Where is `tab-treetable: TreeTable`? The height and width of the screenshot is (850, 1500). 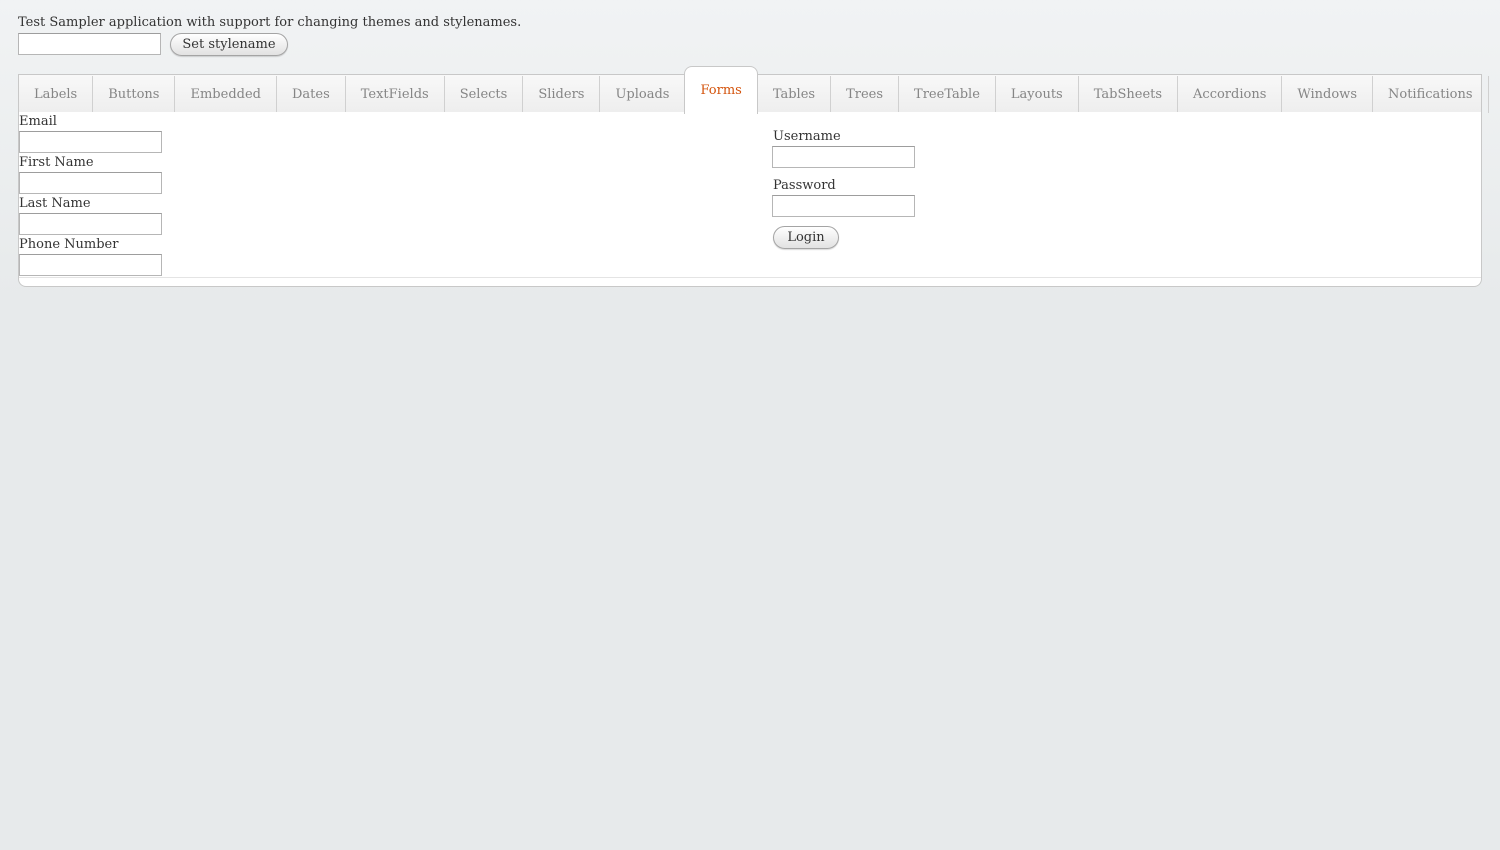
tab-treetable: TreeTable is located at coordinates (947, 94).